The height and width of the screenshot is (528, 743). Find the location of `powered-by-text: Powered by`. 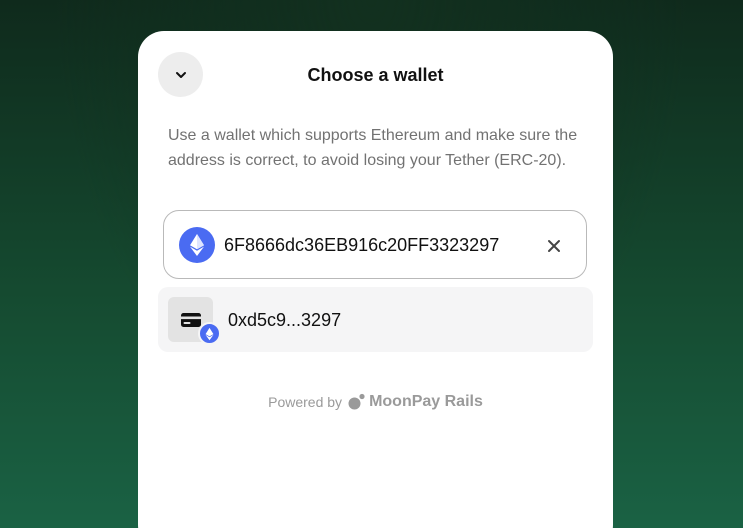

powered-by-text: Powered by is located at coordinates (305, 402).